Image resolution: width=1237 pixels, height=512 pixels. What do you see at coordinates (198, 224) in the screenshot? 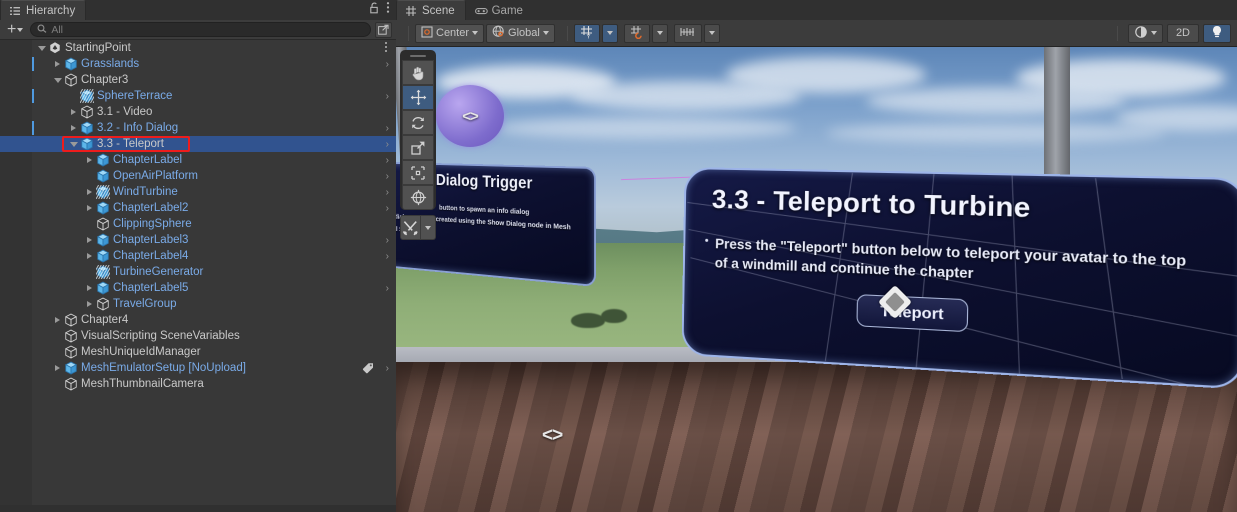
I see `hierarchy-row-clippingsphere: ClippingSphere` at bounding box center [198, 224].